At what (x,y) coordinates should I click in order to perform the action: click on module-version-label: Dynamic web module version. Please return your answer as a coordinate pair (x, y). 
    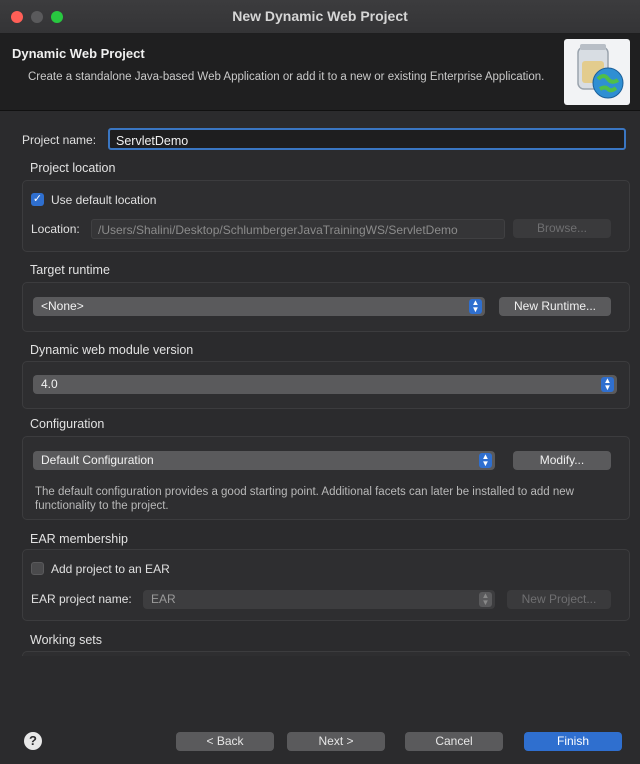
    Looking at the image, I should click on (112, 350).